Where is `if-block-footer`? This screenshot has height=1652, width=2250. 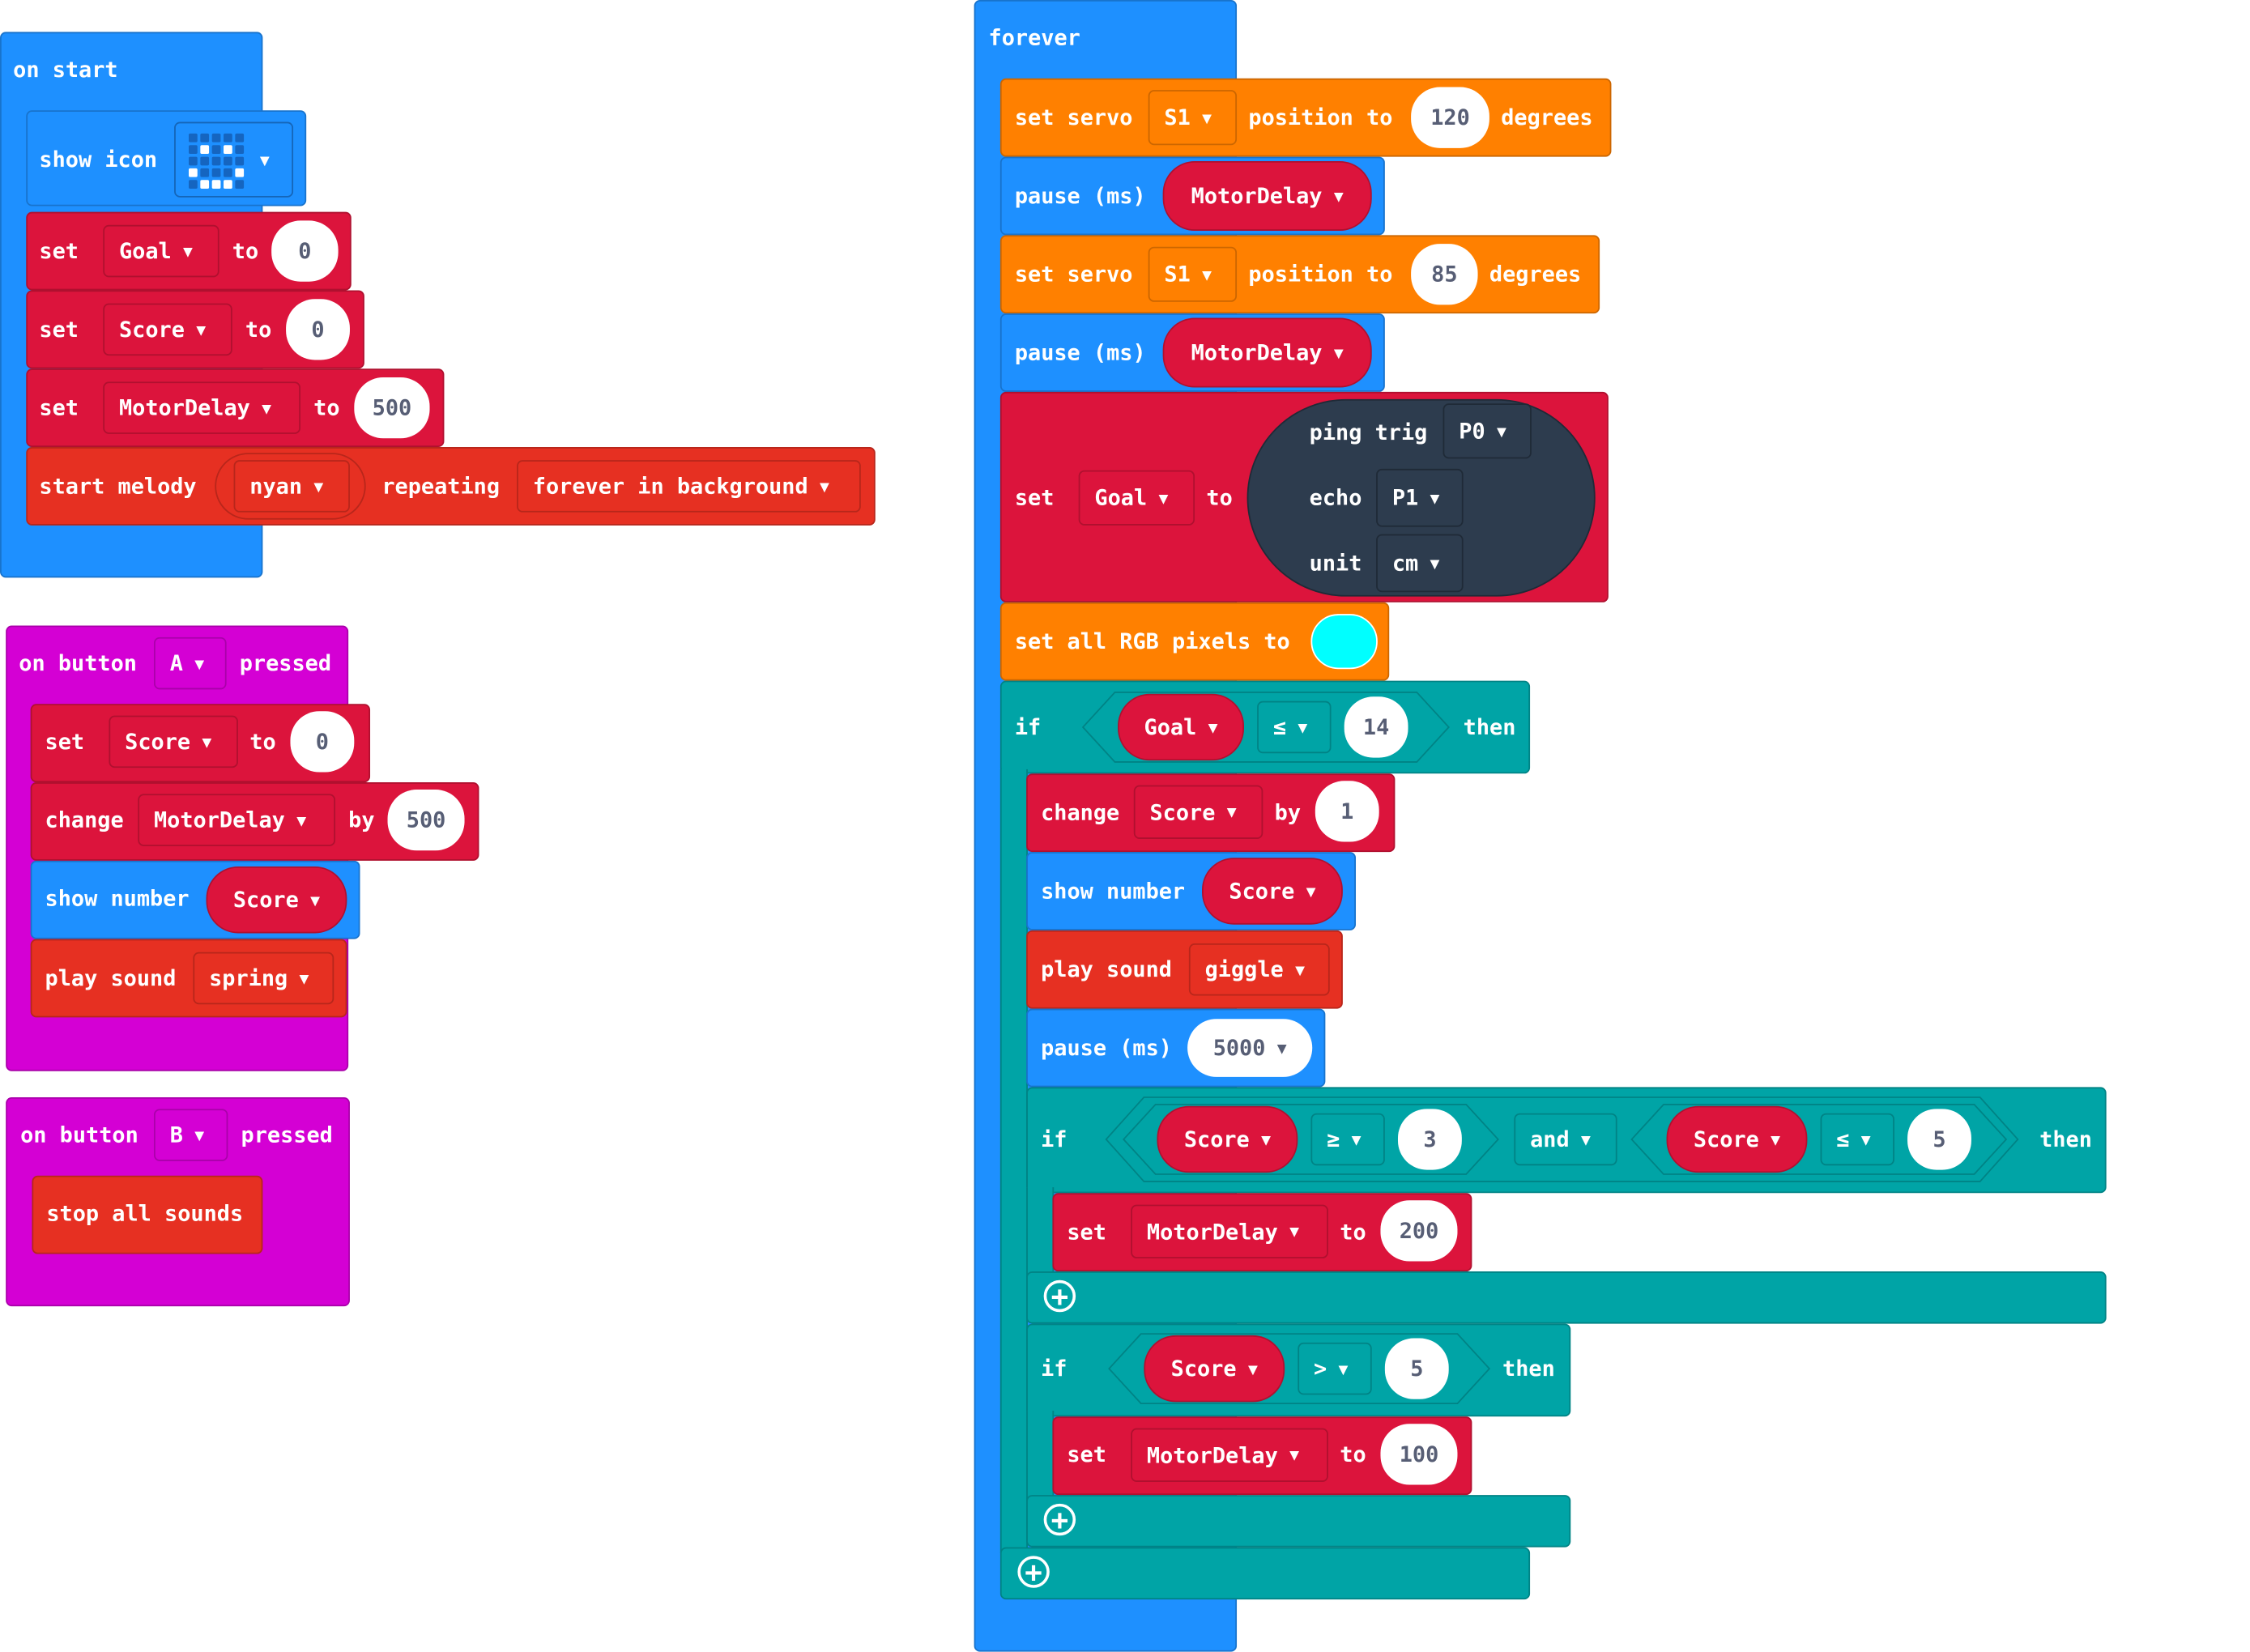
if-block-footer is located at coordinates (1265, 1573).